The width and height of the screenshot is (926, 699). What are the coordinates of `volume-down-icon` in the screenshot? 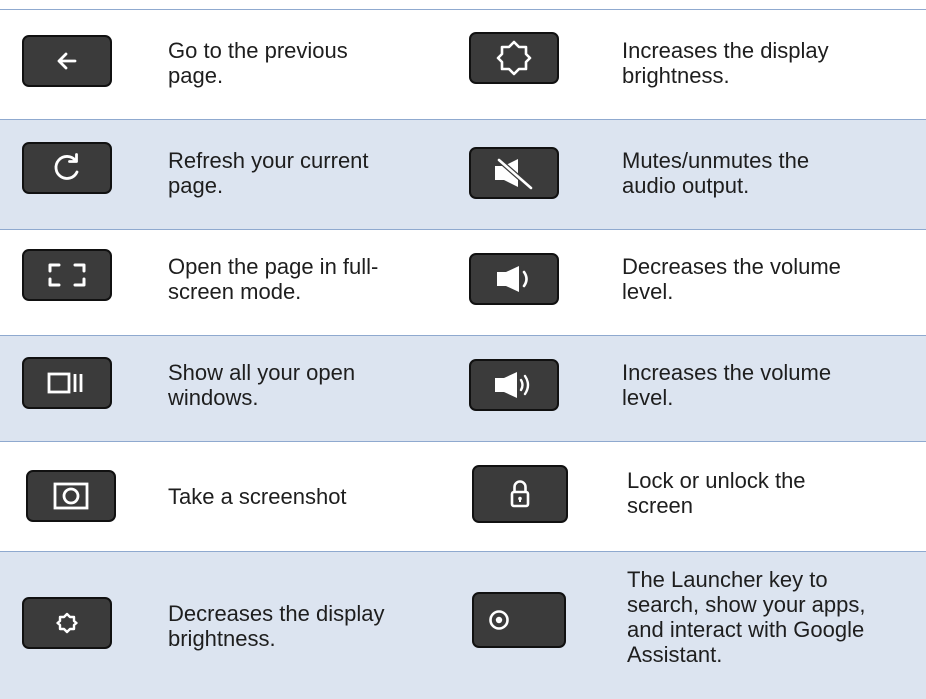 It's located at (512, 279).